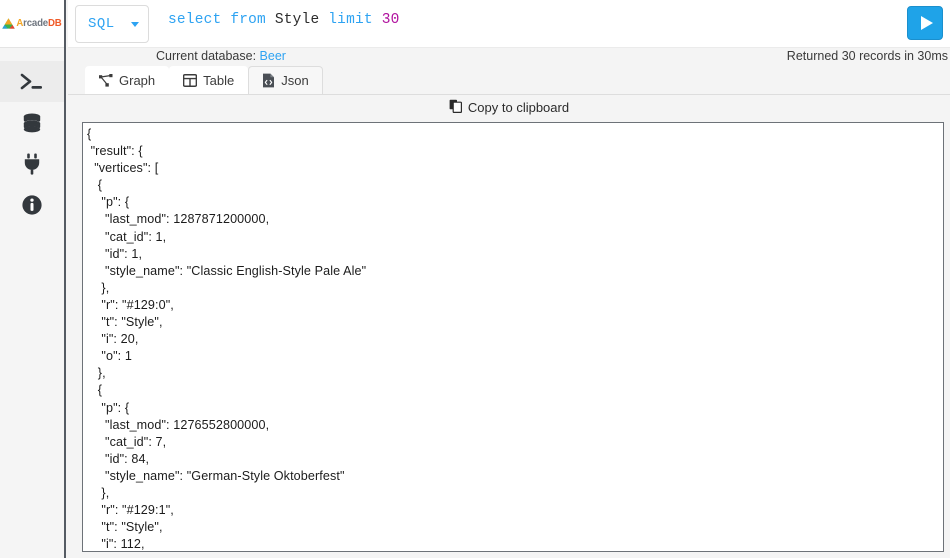 This screenshot has width=950, height=558. I want to click on query-token-from: from, so click(248, 20).